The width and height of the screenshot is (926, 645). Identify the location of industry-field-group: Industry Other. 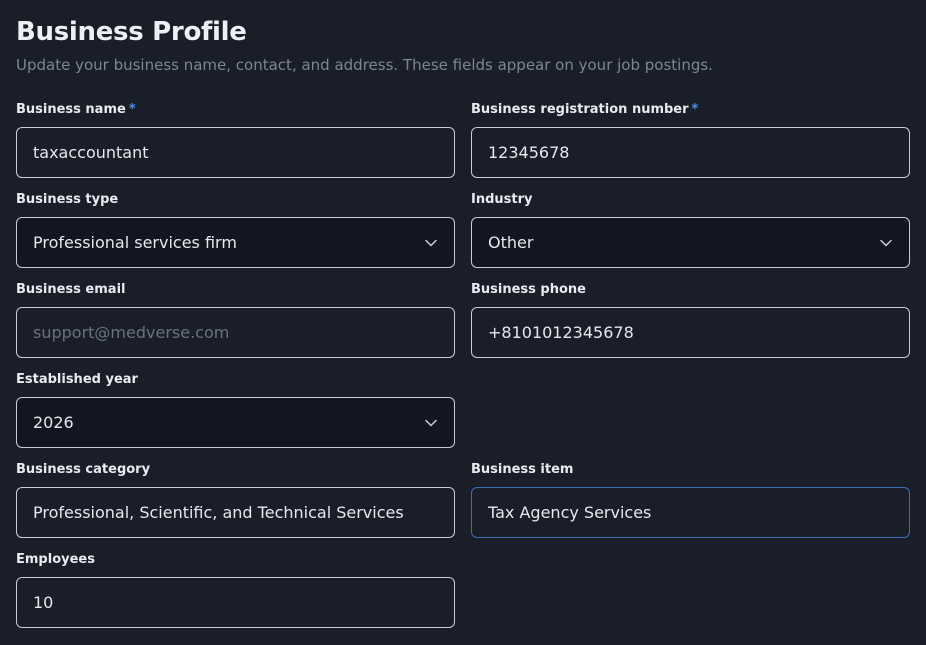
(690, 230).